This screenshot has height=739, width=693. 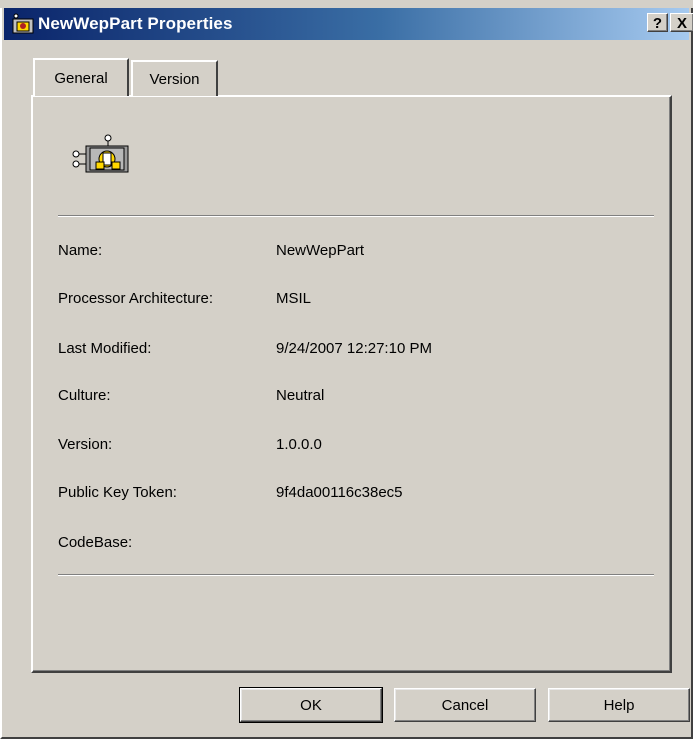 I want to click on name-value: NewWepPart, so click(x=320, y=250).